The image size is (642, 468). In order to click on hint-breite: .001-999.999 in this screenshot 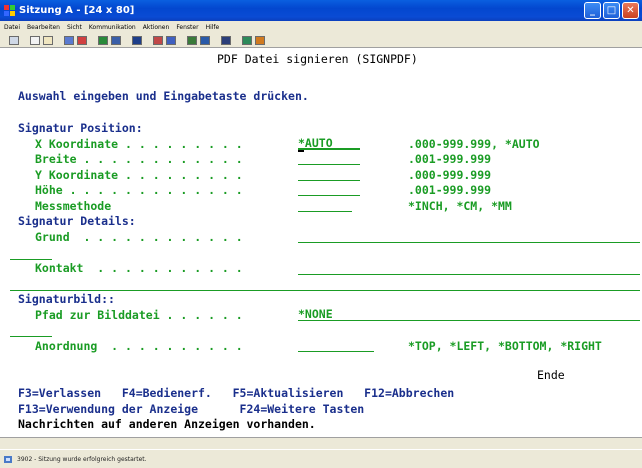, I will do `click(450, 159)`.